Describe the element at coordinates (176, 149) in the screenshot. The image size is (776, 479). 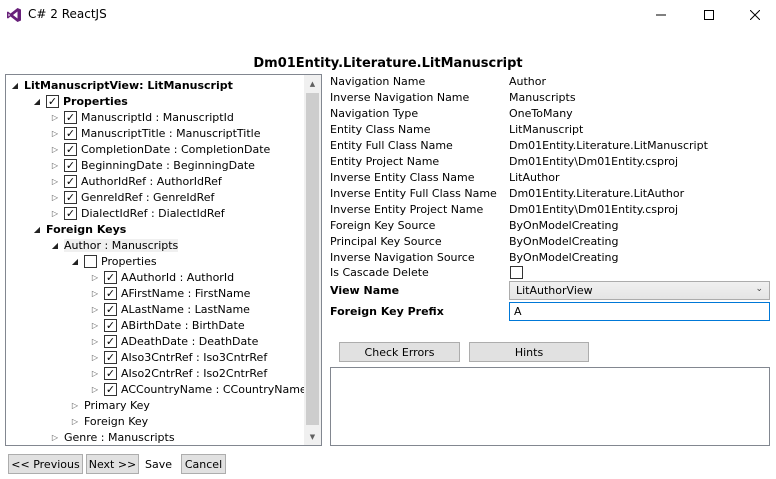
I see `tree-property-label: CompletionDate` at that location.